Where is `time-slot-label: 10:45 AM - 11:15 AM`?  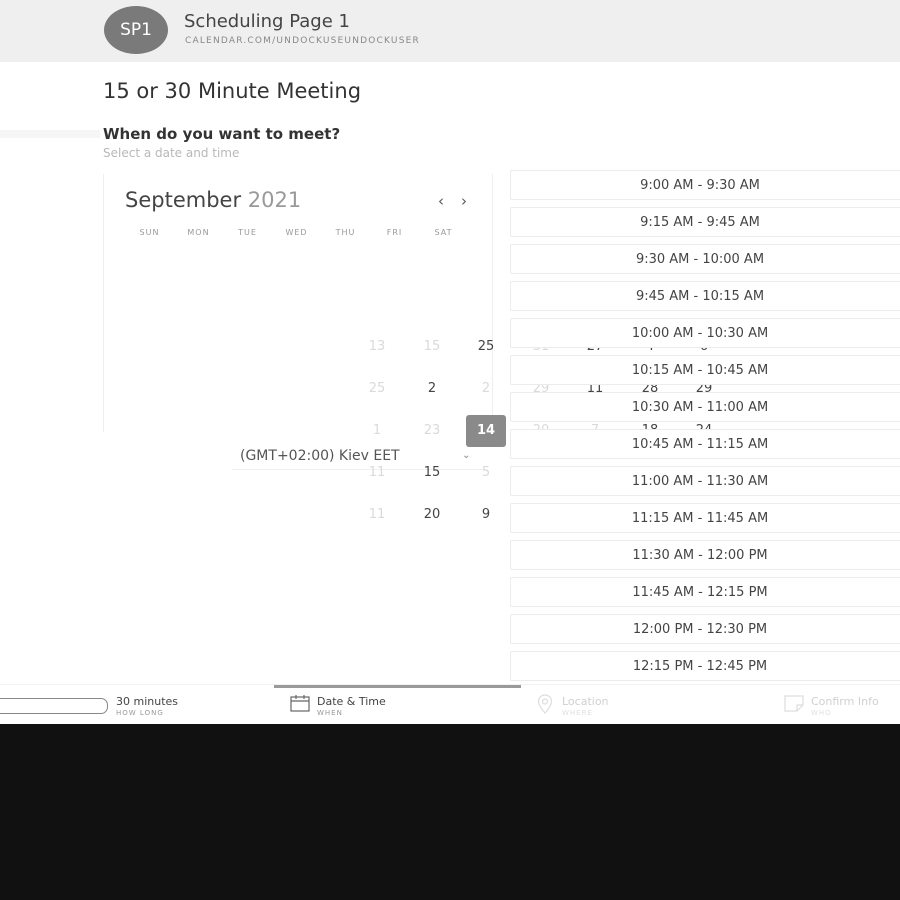 time-slot-label: 10:45 AM - 11:15 AM is located at coordinates (700, 444).